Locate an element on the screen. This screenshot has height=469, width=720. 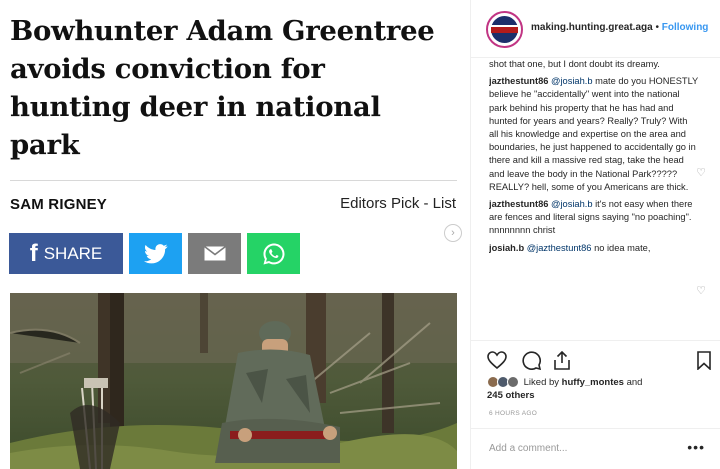
likes-summary: Liked by huffy_montes and 245 others is located at coordinates (597, 389).